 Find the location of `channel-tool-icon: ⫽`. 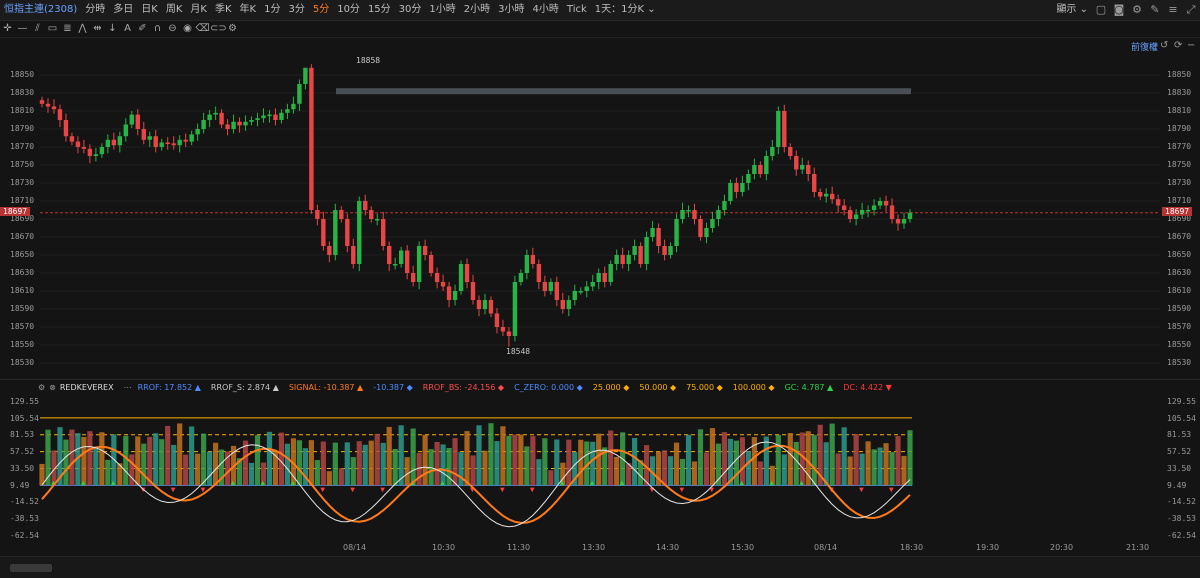

channel-tool-icon: ⫽ is located at coordinates (37, 28).